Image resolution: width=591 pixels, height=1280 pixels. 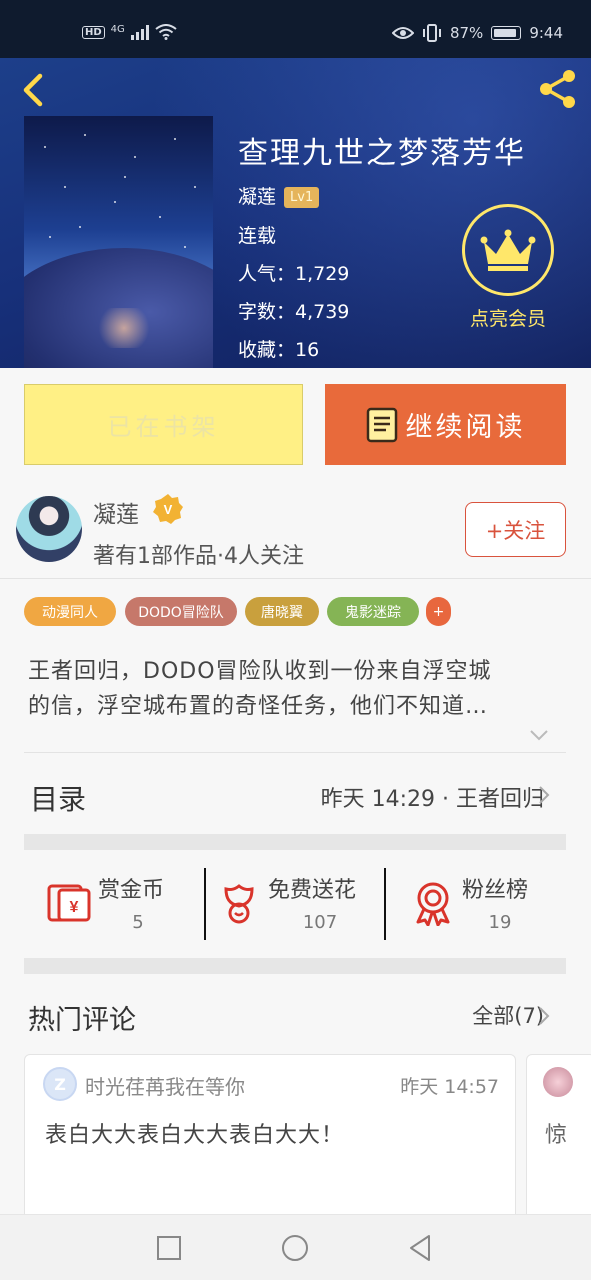 What do you see at coordinates (131, 890) in the screenshot?
I see `reward-name: 赏金币` at bounding box center [131, 890].